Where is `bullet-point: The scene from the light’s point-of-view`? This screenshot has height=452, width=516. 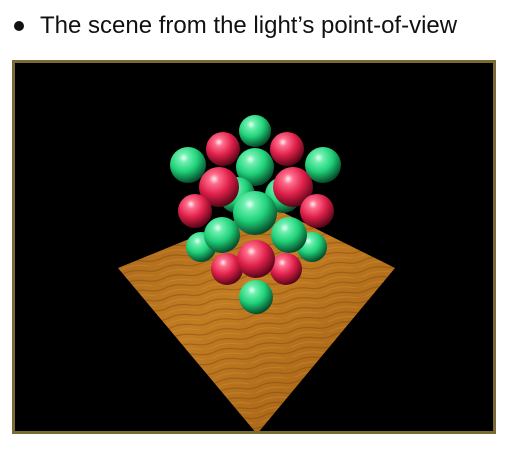 bullet-point: The scene from the light’s point-of-view is located at coordinates (233, 26).